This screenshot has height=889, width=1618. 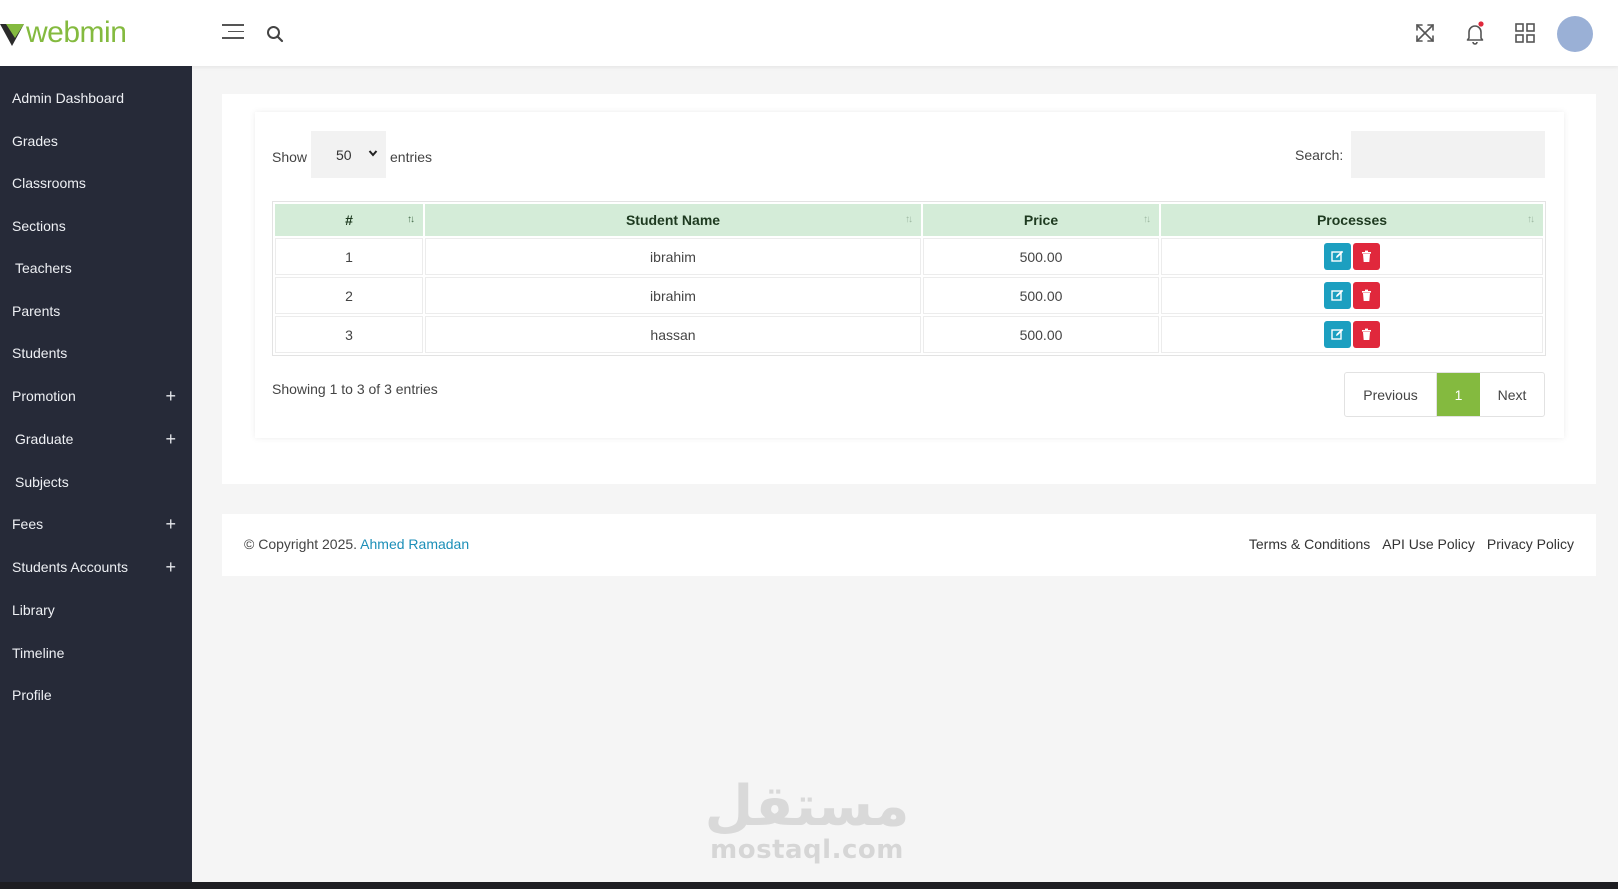 I want to click on logo-mark-icon, so click(x=12, y=35).